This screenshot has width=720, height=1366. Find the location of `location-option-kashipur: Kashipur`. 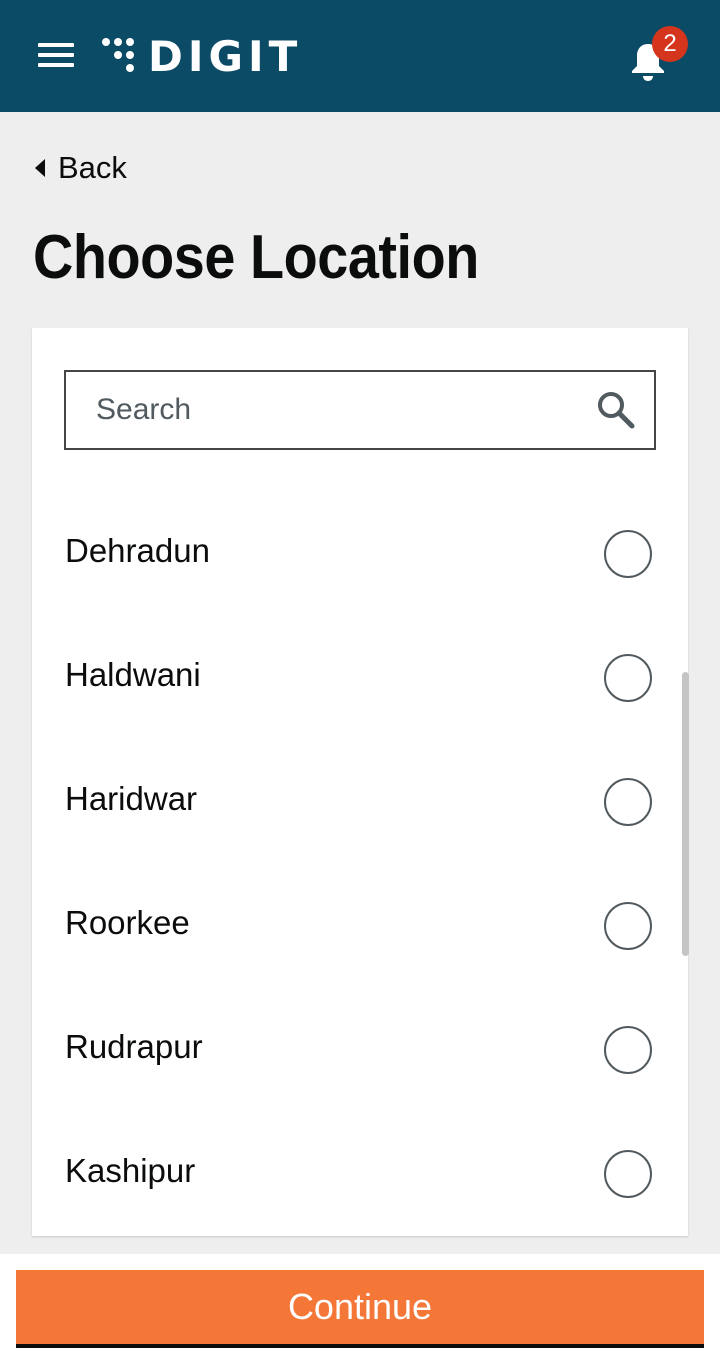

location-option-kashipur: Kashipur is located at coordinates (360, 1174).